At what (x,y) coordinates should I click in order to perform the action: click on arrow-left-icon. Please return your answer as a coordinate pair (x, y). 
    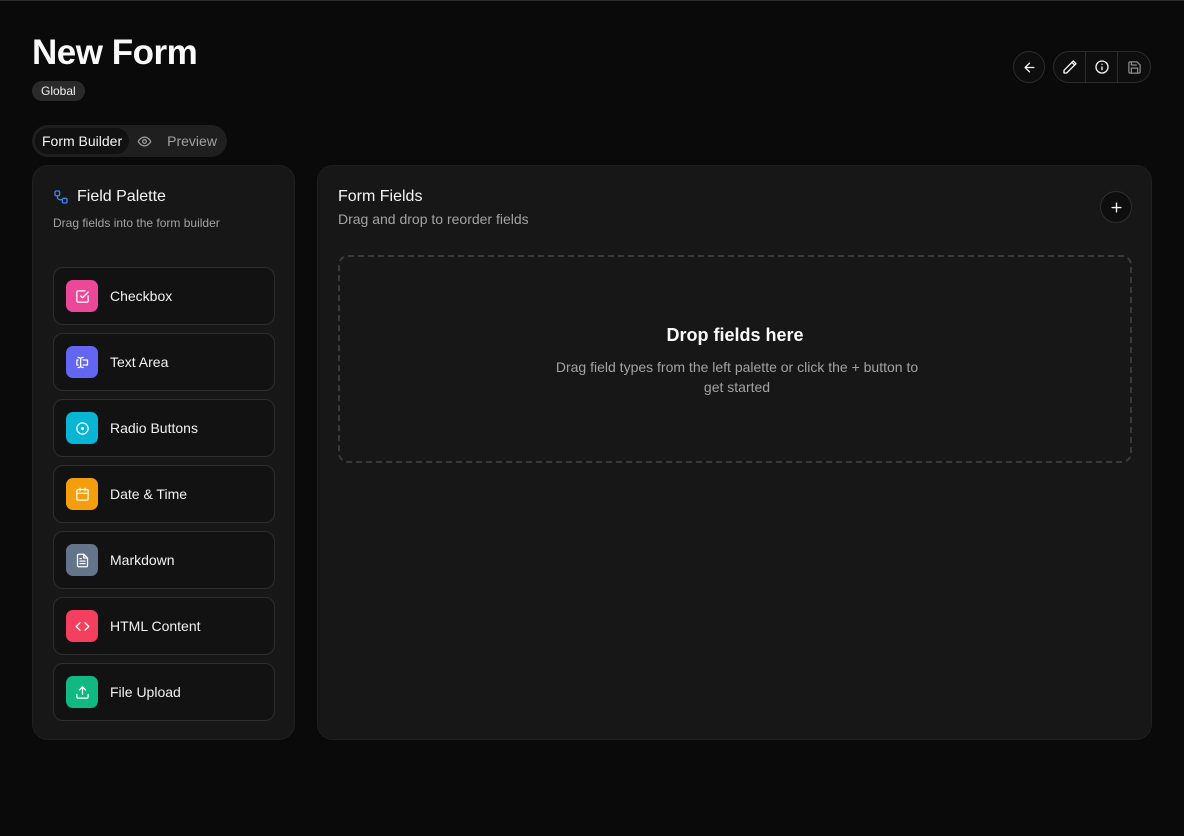
    Looking at the image, I should click on (1029, 67).